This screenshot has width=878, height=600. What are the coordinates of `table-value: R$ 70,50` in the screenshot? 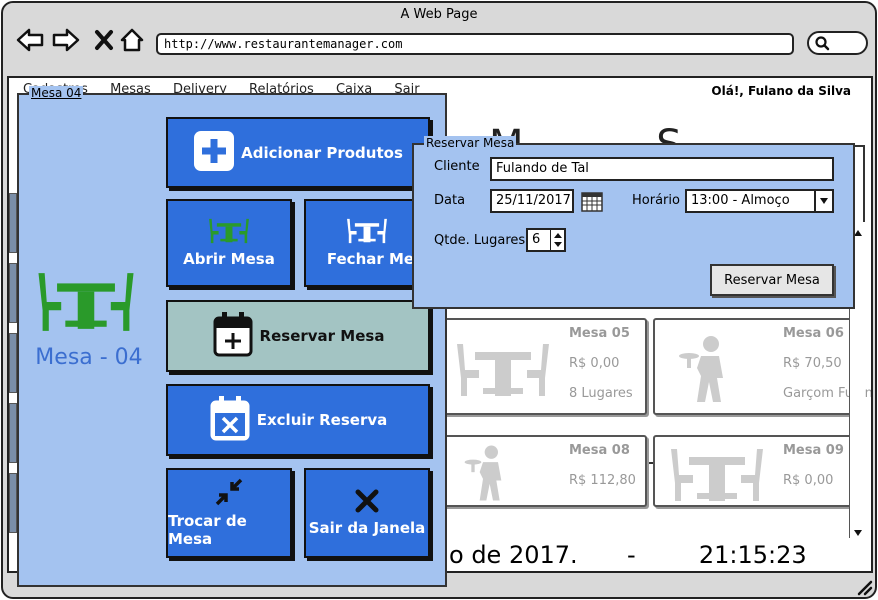 It's located at (812, 363).